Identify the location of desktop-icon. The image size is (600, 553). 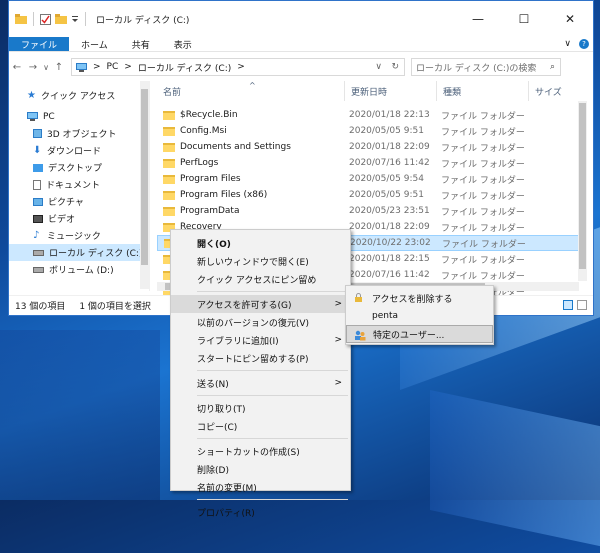
(38, 167).